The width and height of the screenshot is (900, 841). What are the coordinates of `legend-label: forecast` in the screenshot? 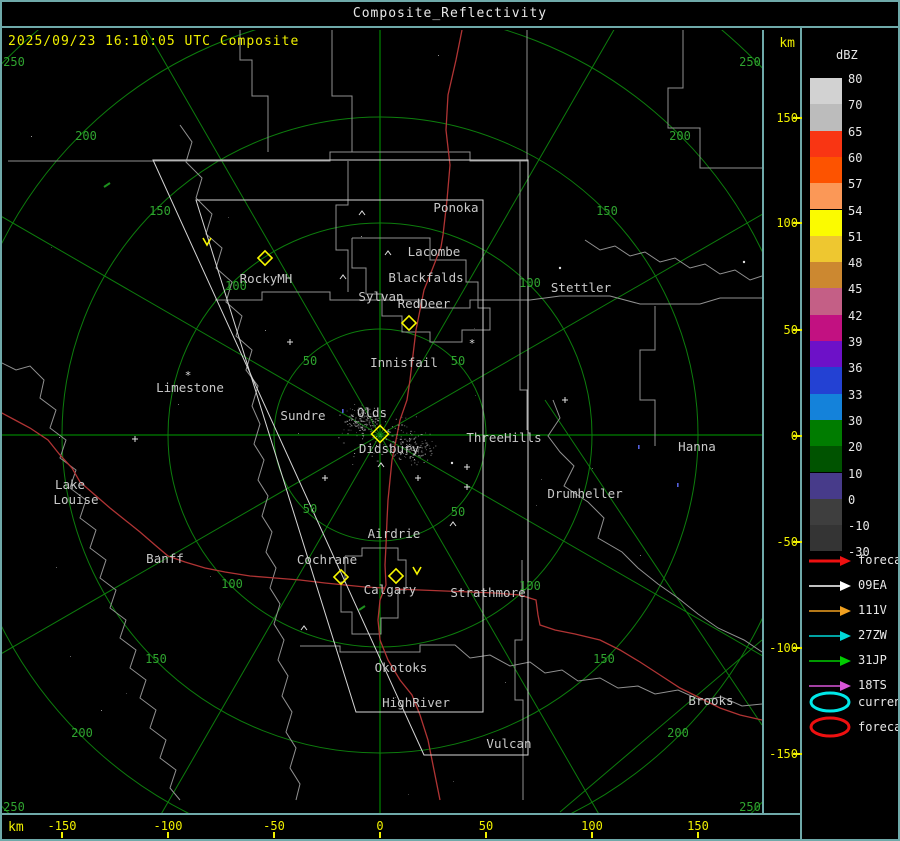 It's located at (879, 727).